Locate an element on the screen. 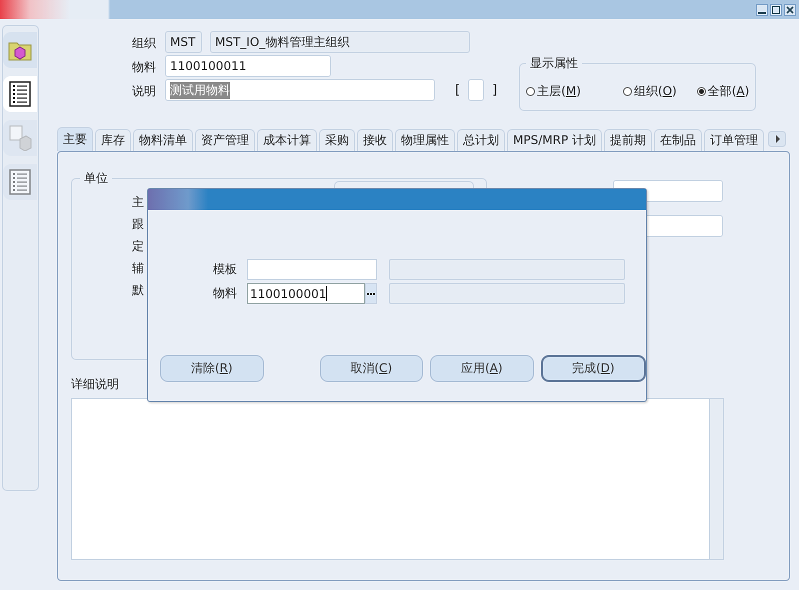 The width and height of the screenshot is (799, 590). item-field: 1100100011 is located at coordinates (248, 66).